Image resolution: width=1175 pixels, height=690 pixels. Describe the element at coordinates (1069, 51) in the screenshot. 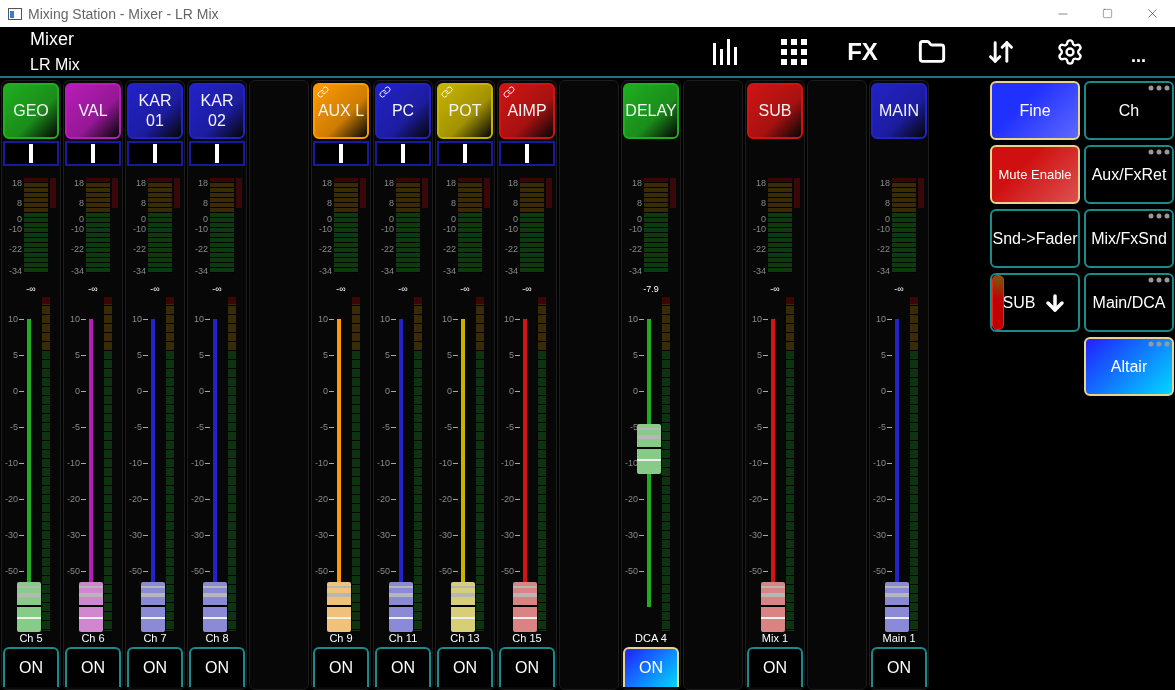

I see `settings-icon` at that location.